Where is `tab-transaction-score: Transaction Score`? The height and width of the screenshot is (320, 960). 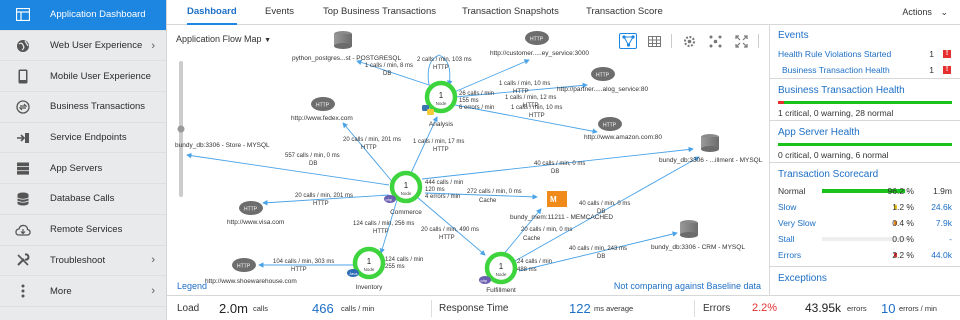 tab-transaction-score: Transaction Score is located at coordinates (624, 12).